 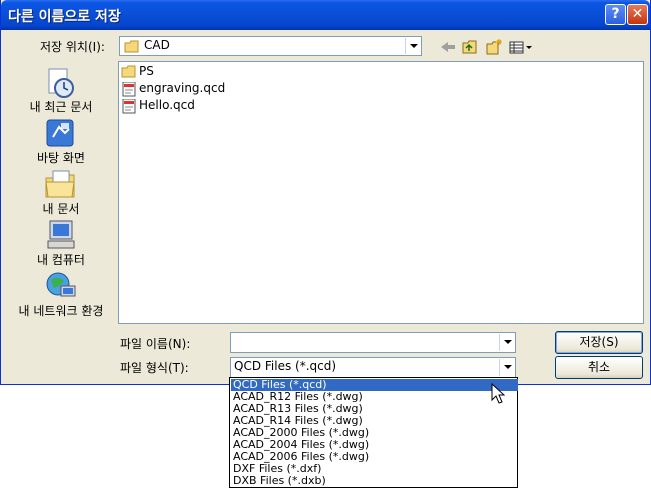 What do you see at coordinates (448, 47) in the screenshot?
I see `back-arrow-icon` at bounding box center [448, 47].